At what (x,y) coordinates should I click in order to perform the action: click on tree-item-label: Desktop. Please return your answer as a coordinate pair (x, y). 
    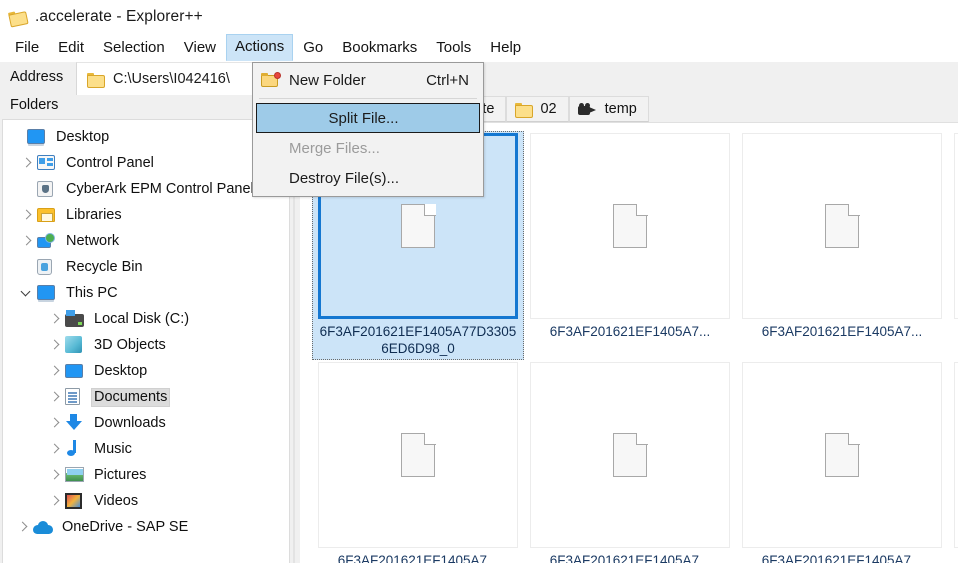
    Looking at the image, I should click on (121, 370).